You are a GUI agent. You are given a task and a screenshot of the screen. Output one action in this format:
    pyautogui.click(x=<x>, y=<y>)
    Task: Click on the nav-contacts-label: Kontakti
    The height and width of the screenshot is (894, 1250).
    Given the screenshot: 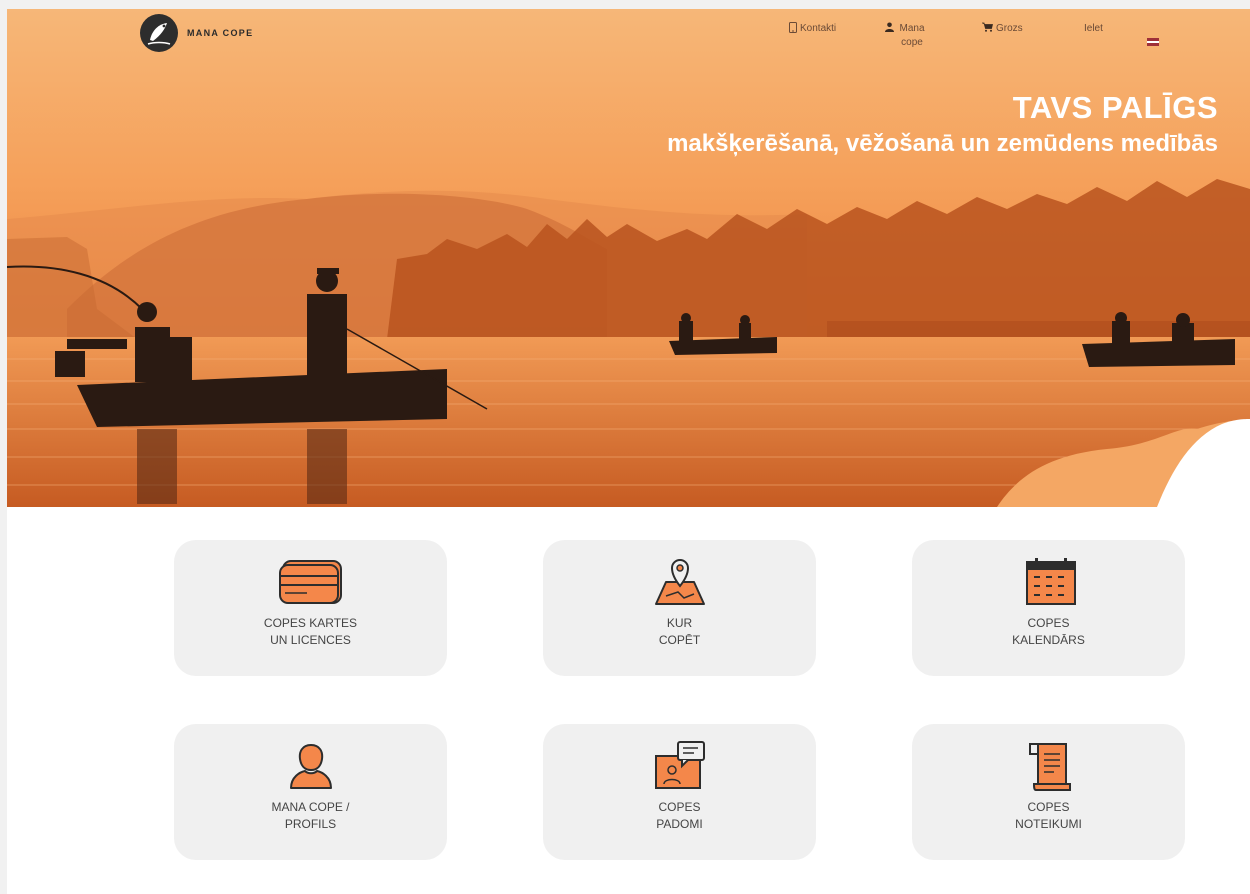 What is the action you would take?
    pyautogui.click(x=818, y=28)
    